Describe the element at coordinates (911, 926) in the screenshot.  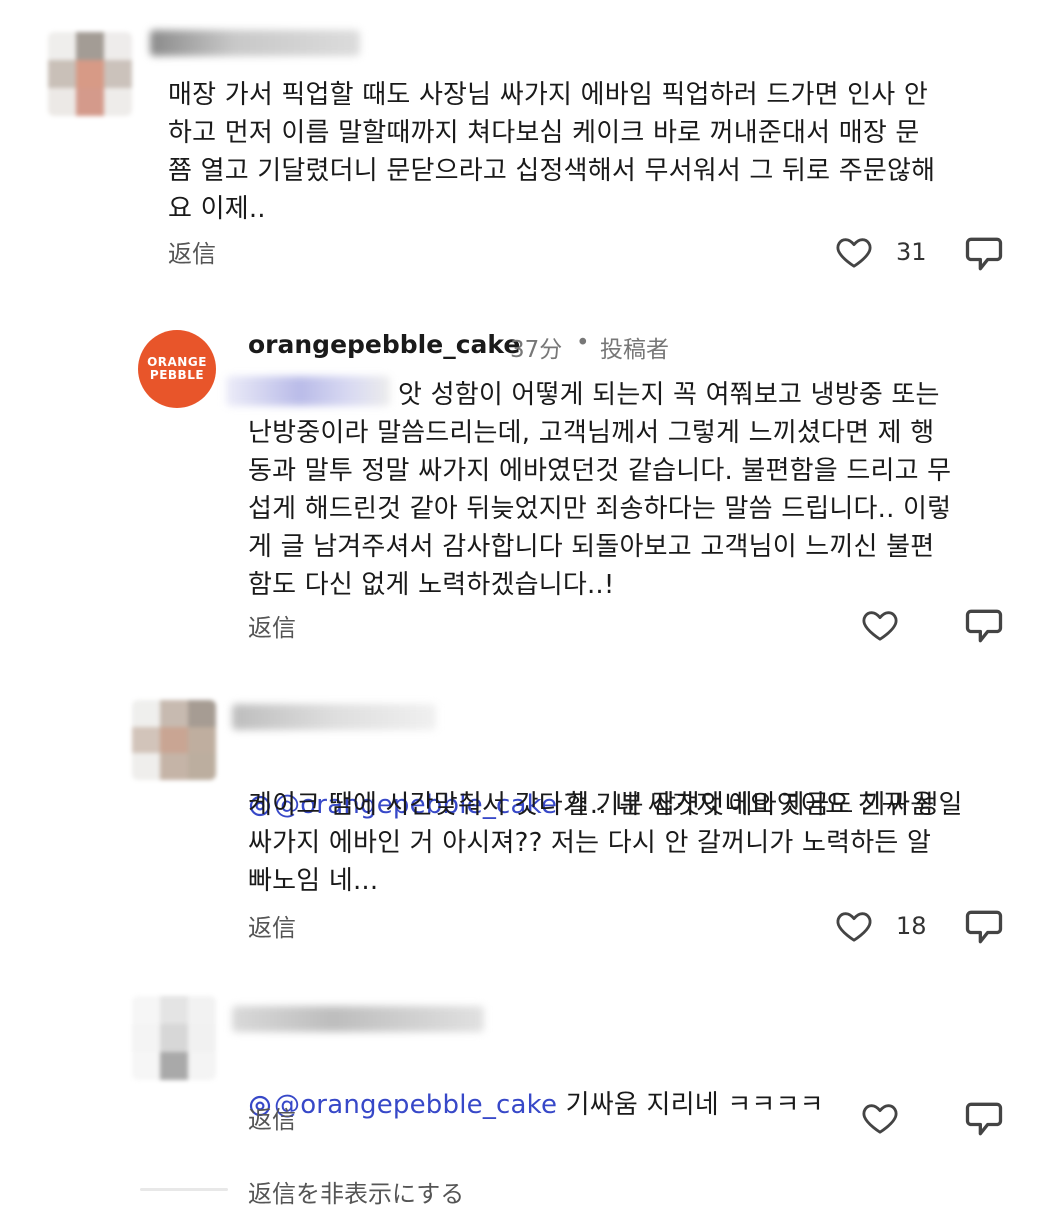
I see `like-count: 18` at that location.